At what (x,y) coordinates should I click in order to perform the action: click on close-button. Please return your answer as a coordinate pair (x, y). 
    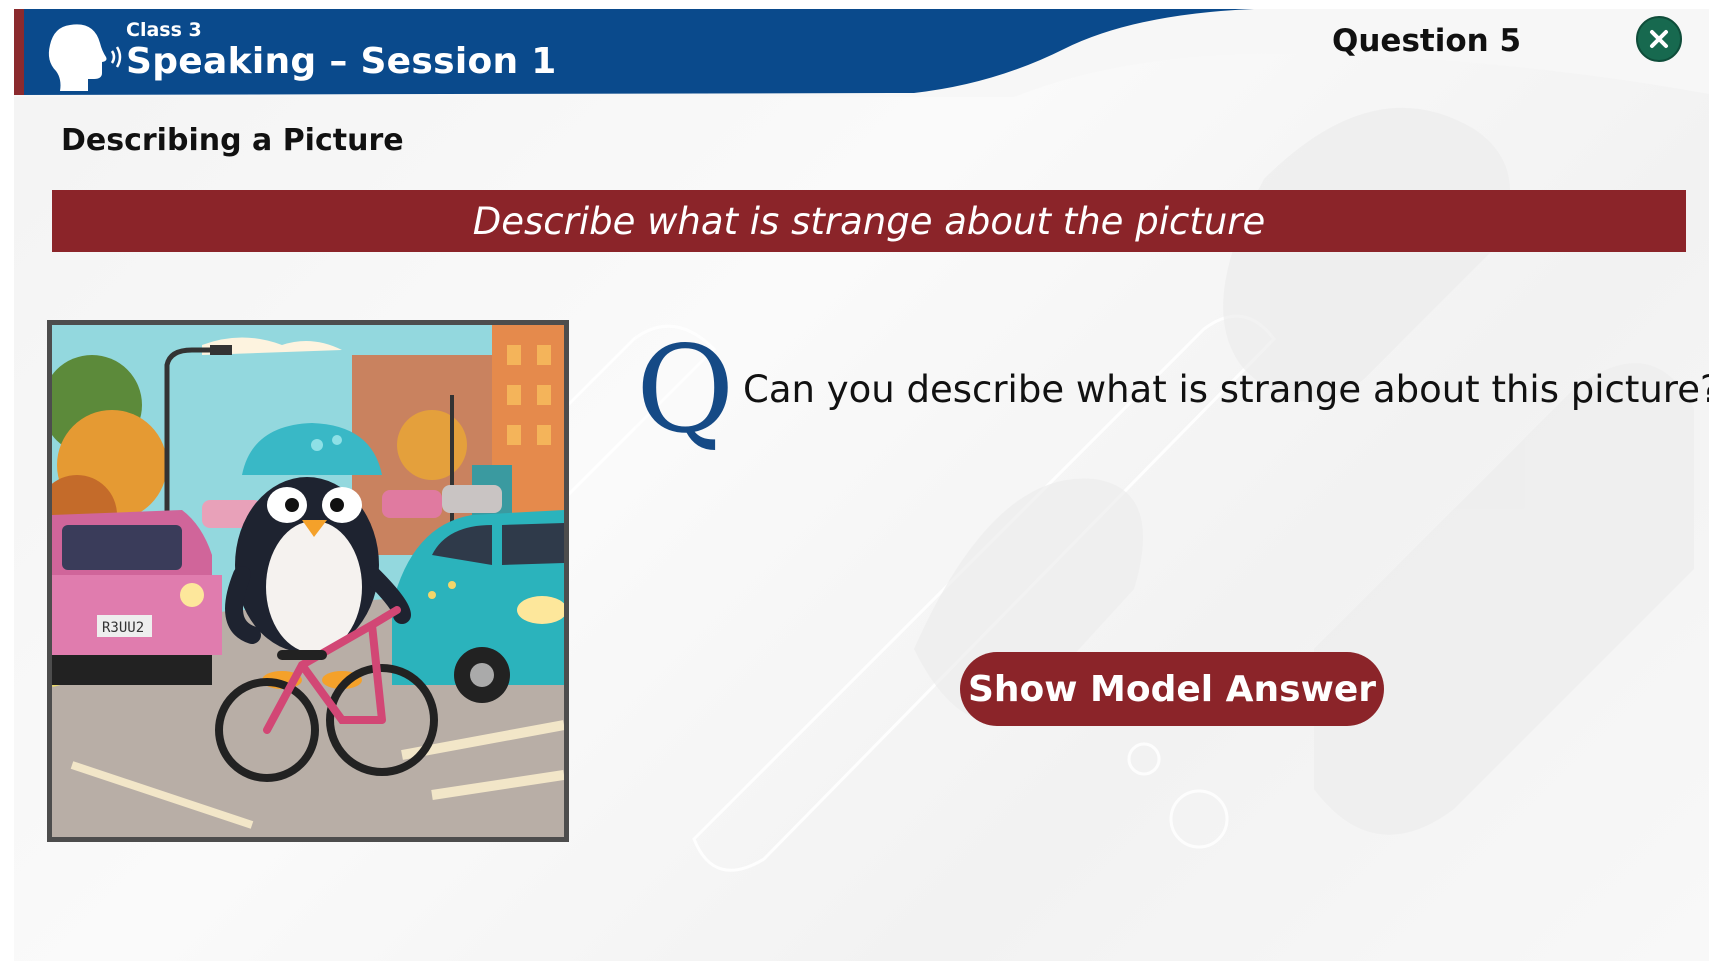
    Looking at the image, I should click on (1659, 39).